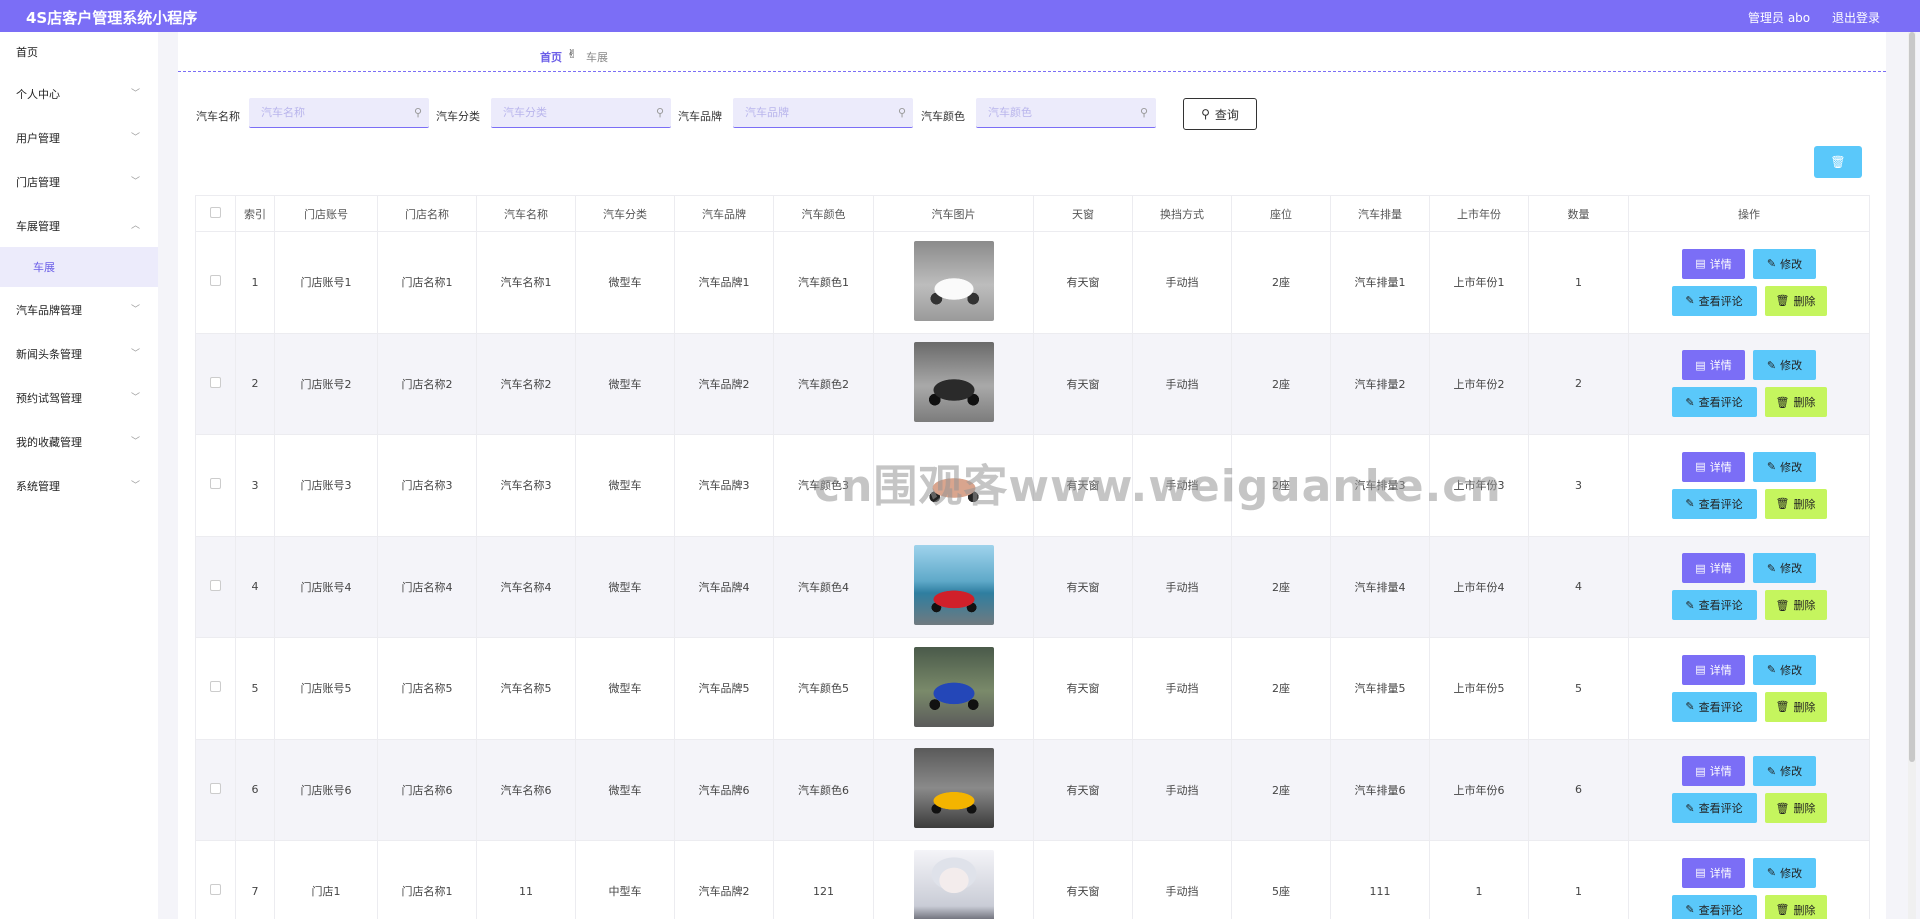 Image resolution: width=1920 pixels, height=919 pixels. I want to click on document-icon: ▤, so click(1700, 467).